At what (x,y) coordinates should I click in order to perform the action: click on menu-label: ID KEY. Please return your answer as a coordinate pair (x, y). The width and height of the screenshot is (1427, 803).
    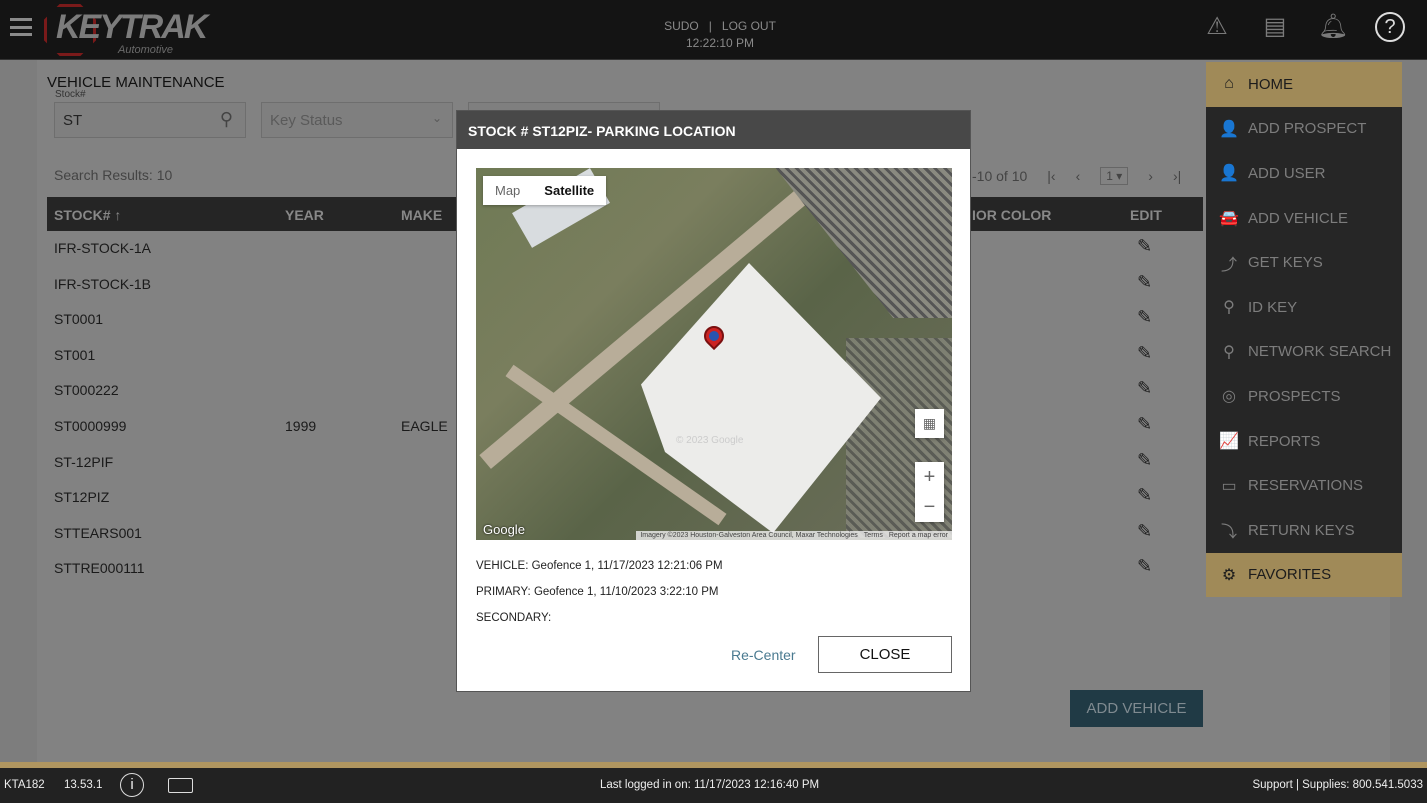
    Looking at the image, I should click on (1273, 307).